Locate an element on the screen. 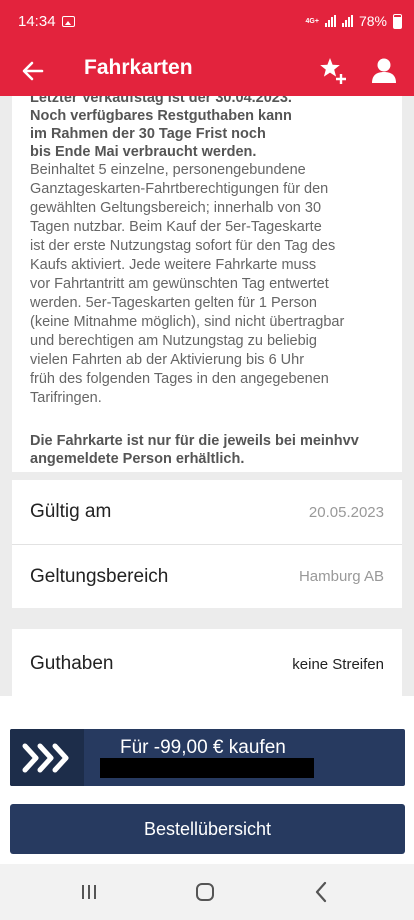  network-type: 4G+ is located at coordinates (312, 21).